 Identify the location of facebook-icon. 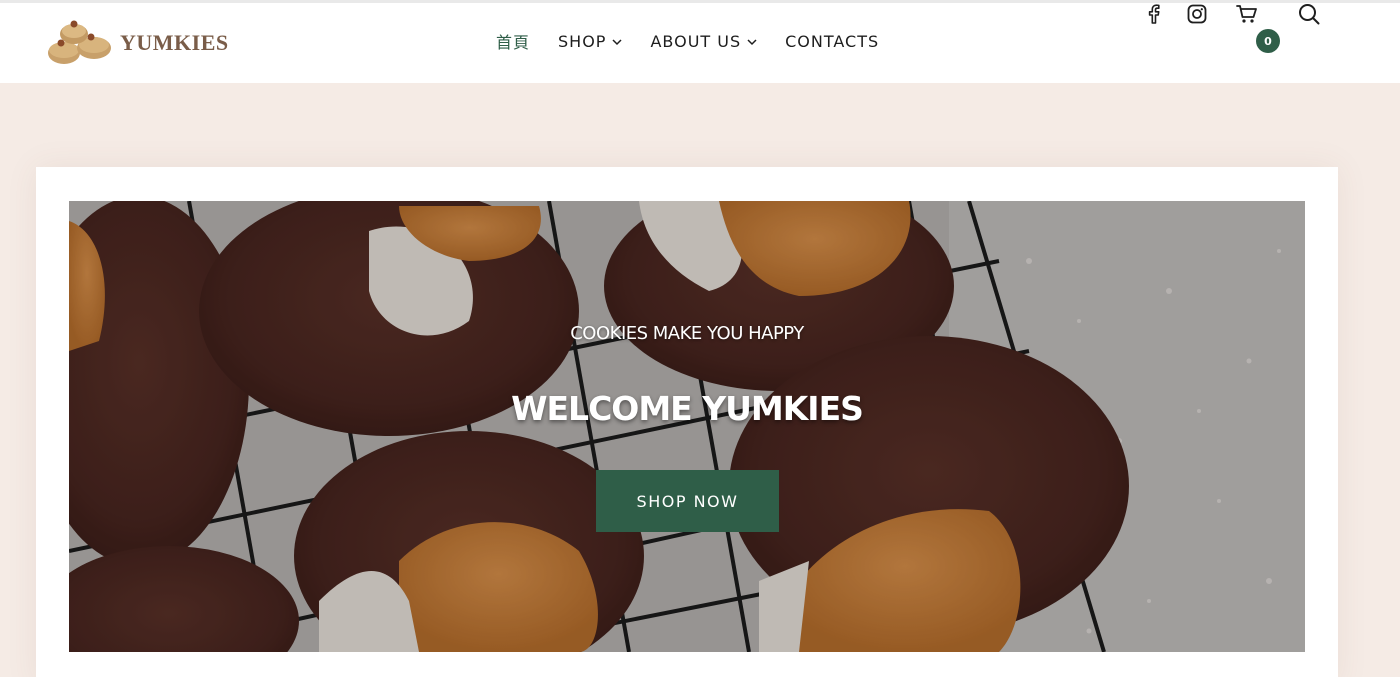
(1154, 14).